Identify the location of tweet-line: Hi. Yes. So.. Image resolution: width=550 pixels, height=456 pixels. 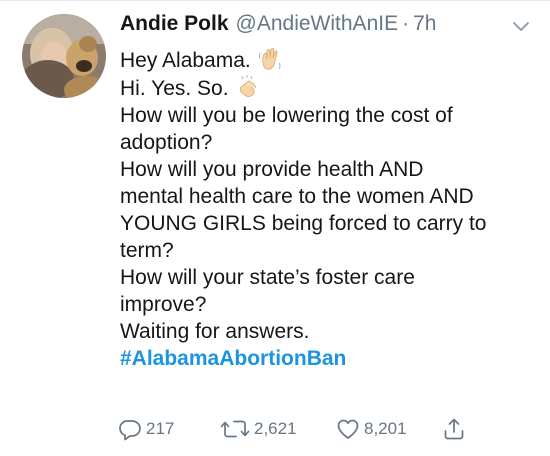
(328, 88).